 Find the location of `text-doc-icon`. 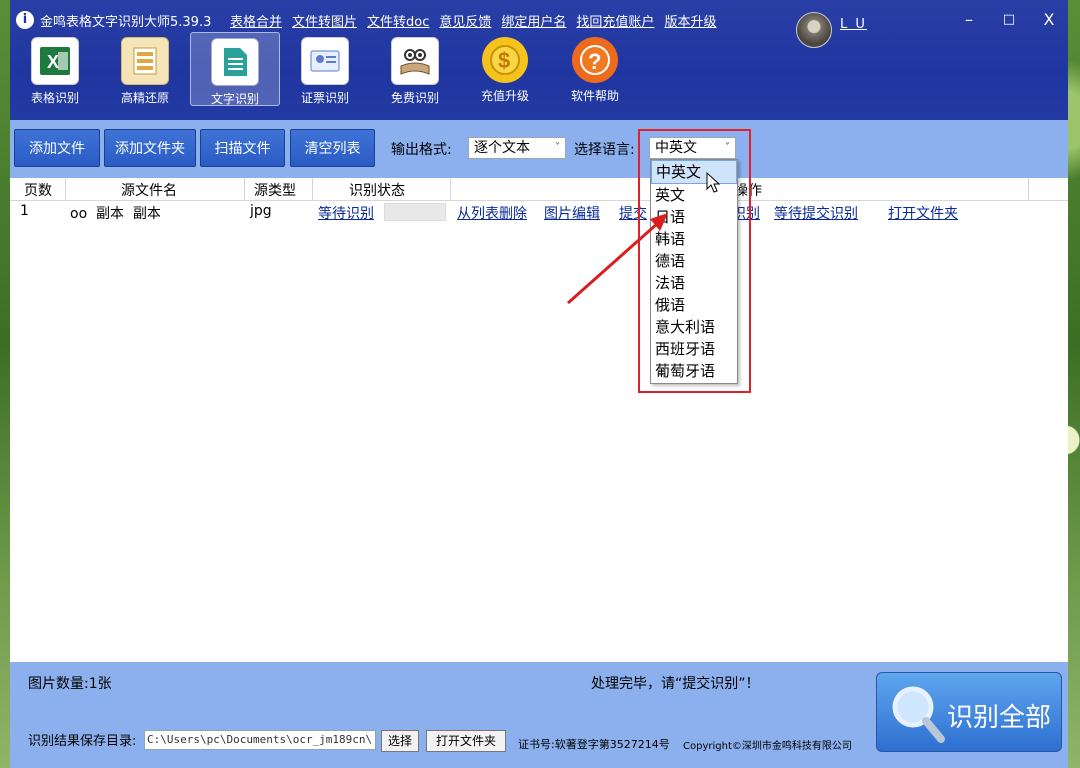

text-doc-icon is located at coordinates (235, 62).